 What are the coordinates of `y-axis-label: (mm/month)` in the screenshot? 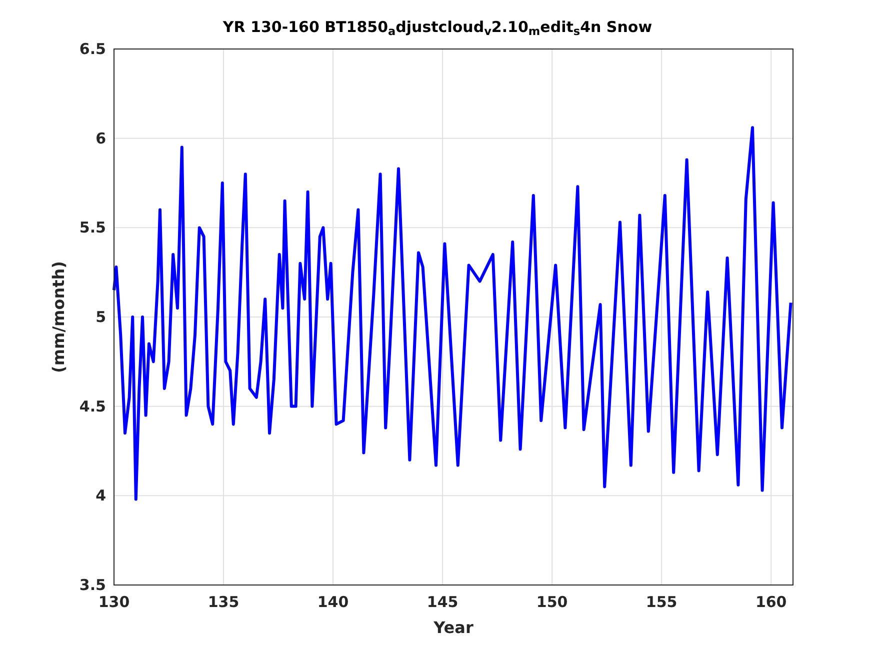 It's located at (58, 317).